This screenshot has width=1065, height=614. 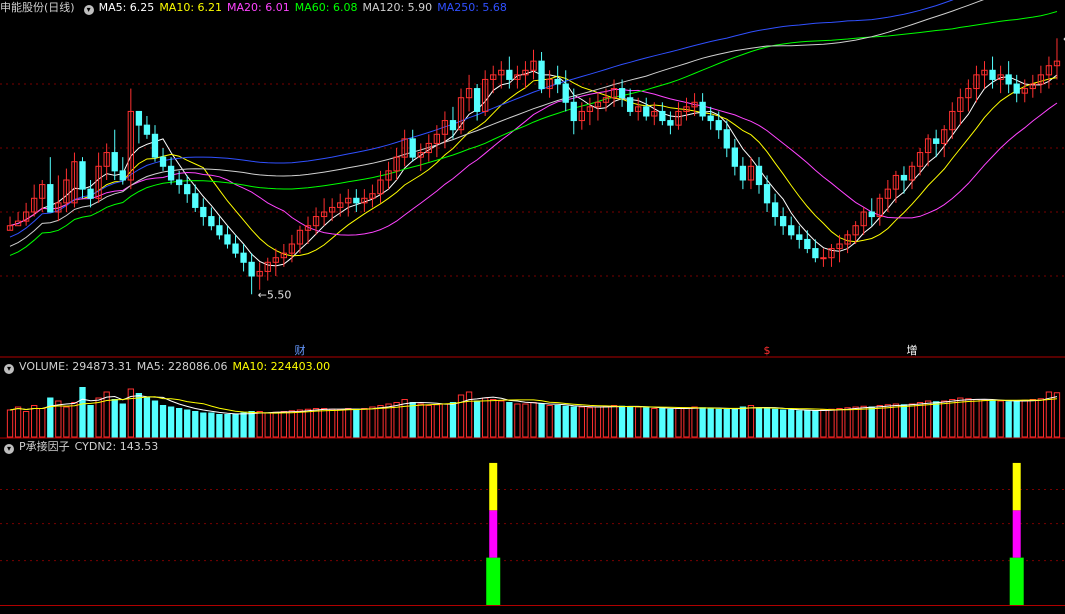 What do you see at coordinates (126, 7) in the screenshot?
I see `ma5-label: MA5: 6.25` at bounding box center [126, 7].